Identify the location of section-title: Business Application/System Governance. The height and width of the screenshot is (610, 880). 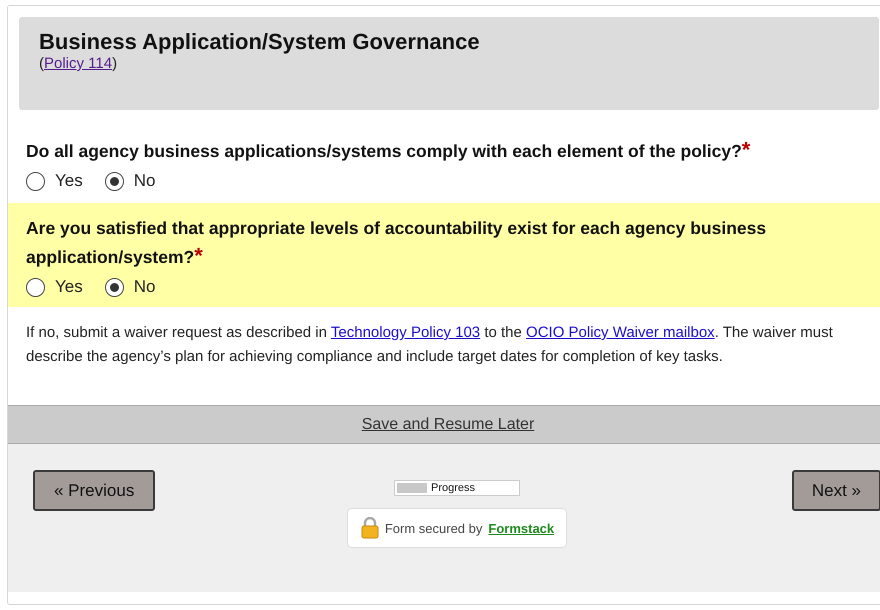
(260, 42).